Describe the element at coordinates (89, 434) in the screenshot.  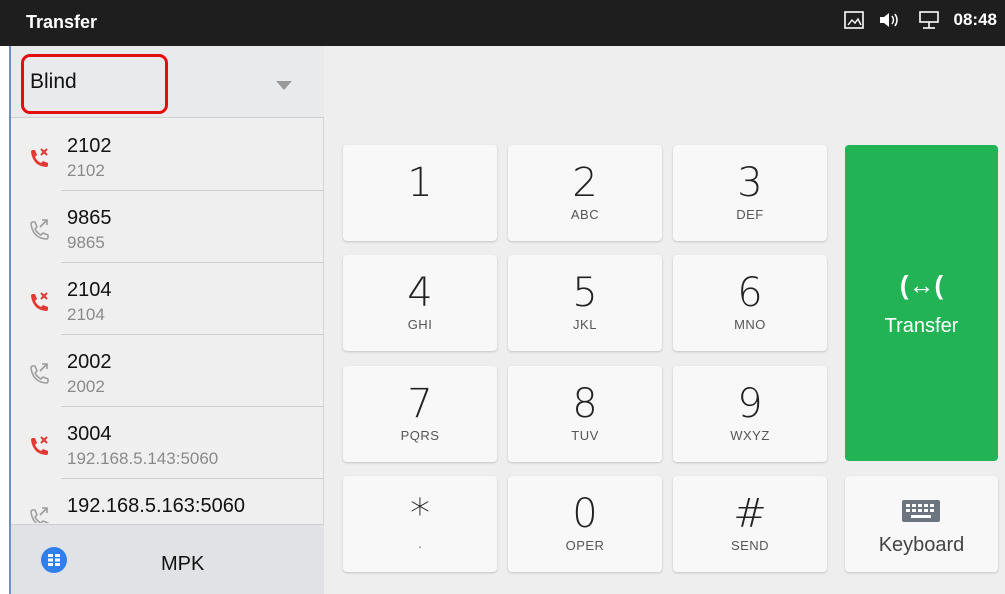
I see `call-name: 3004` at that location.